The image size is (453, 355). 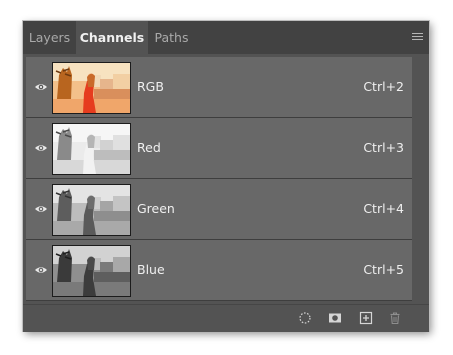 I want to click on channel-shortcut: Ctrl+2, so click(x=383, y=86).